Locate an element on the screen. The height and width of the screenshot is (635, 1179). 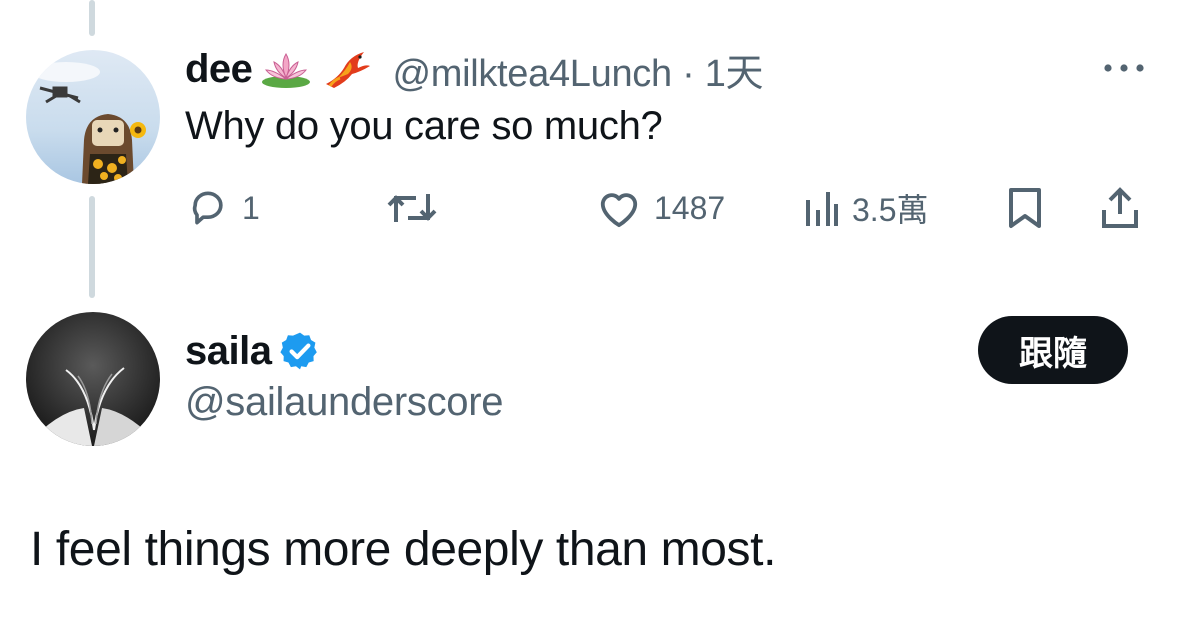
retweet-button is located at coordinates (412, 208).